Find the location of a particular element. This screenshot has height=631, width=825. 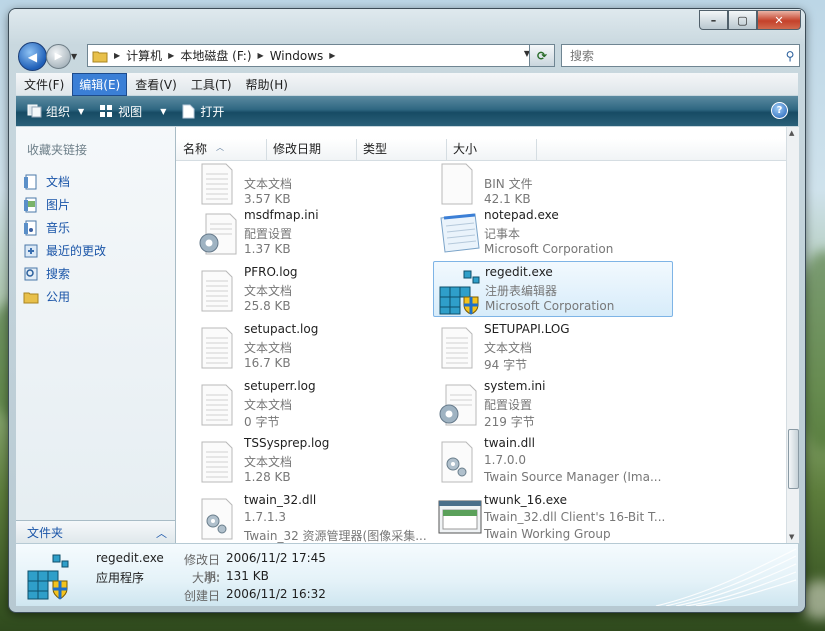

file-item: PFRO.log 文本文档 25.8 KB is located at coordinates (312, 289).